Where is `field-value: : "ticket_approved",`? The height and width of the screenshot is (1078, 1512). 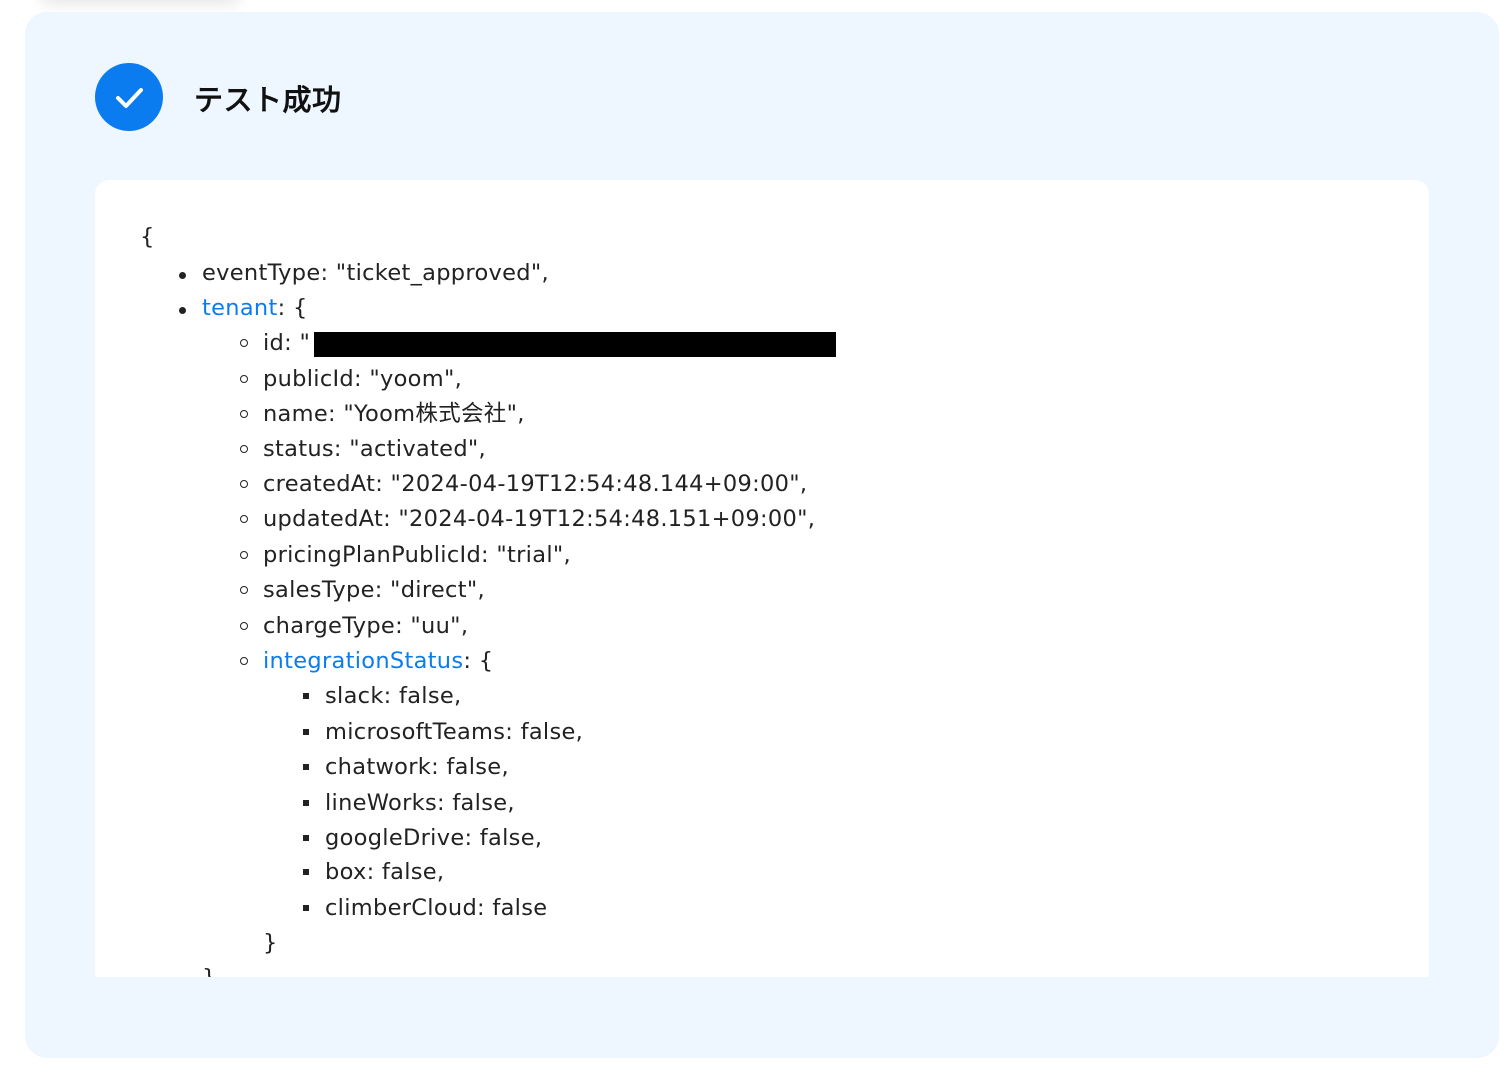
field-value: : "ticket_approved", is located at coordinates (434, 273).